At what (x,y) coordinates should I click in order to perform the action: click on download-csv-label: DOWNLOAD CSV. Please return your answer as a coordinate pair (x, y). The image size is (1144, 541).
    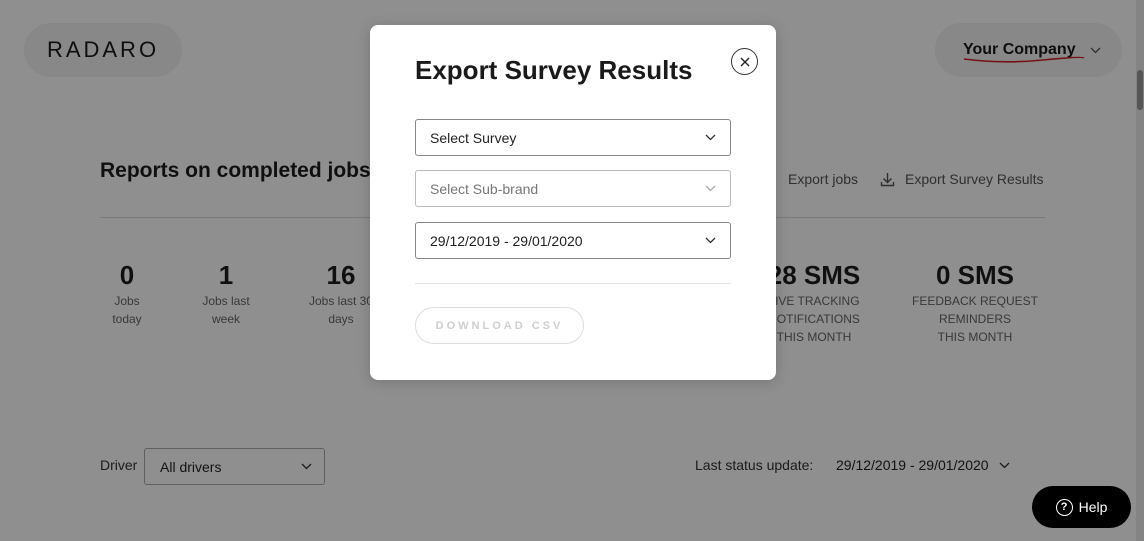
    Looking at the image, I should click on (499, 325).